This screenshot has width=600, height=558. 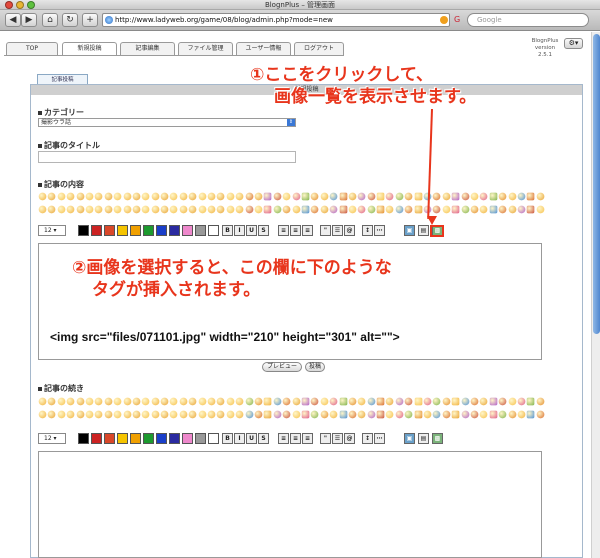 I want to click on home-icon: ⌂, so click(x=50, y=20).